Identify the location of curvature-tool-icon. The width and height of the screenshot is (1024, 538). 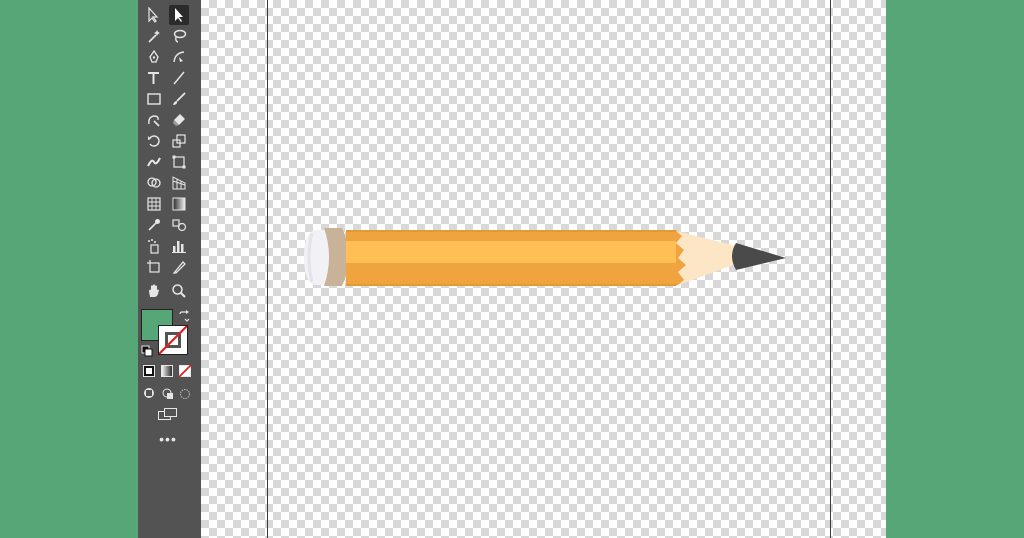
(179, 57).